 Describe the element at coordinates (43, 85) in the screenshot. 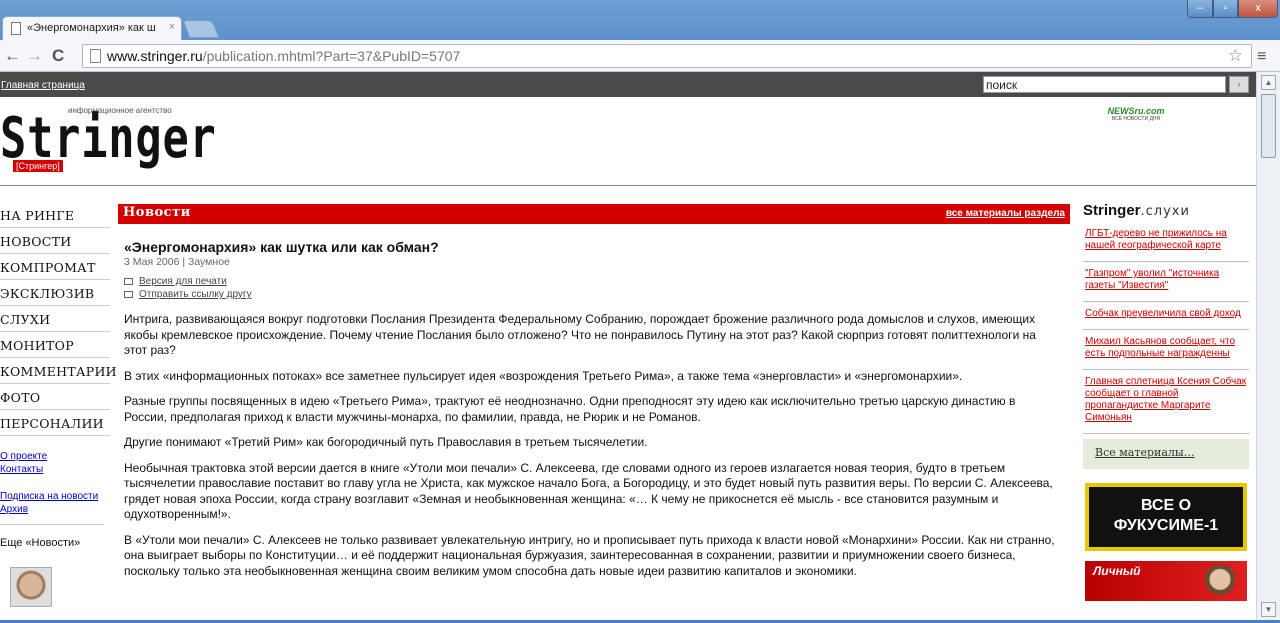

I see `home-link: Главная страница` at that location.